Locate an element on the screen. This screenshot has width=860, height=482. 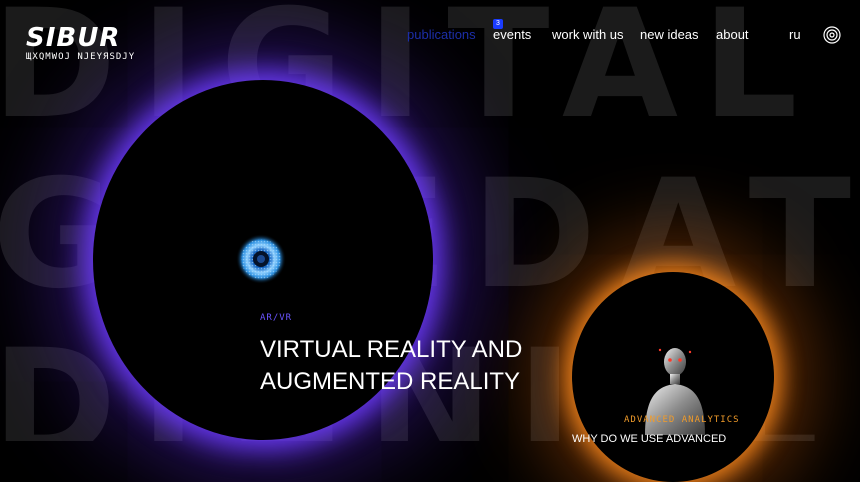
nav-events: events is located at coordinates (512, 34).